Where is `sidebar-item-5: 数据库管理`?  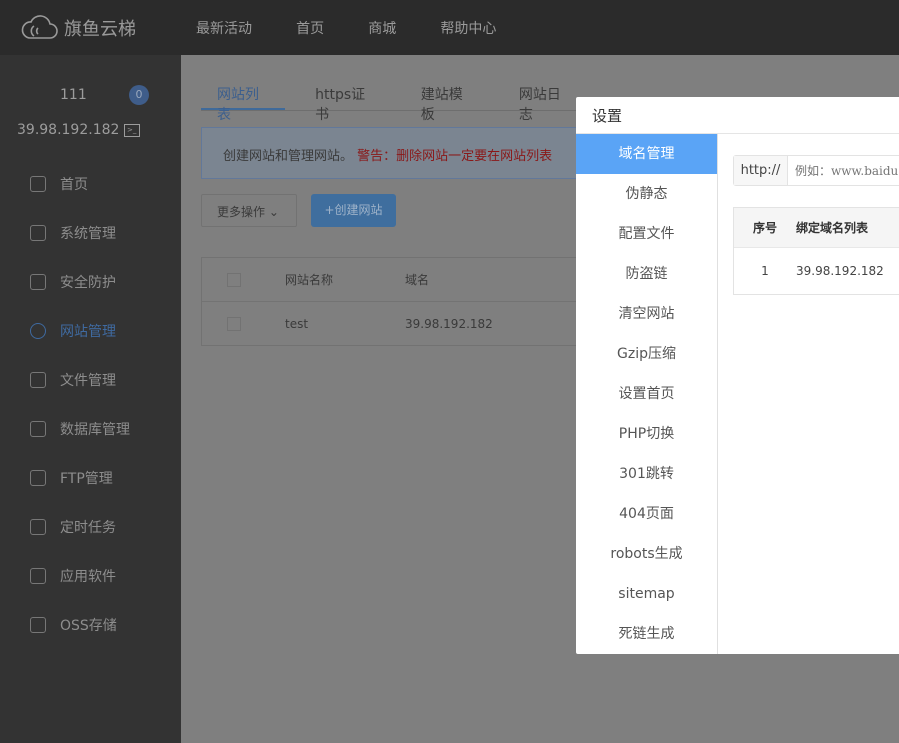 sidebar-item-5: 数据库管理 is located at coordinates (90, 428).